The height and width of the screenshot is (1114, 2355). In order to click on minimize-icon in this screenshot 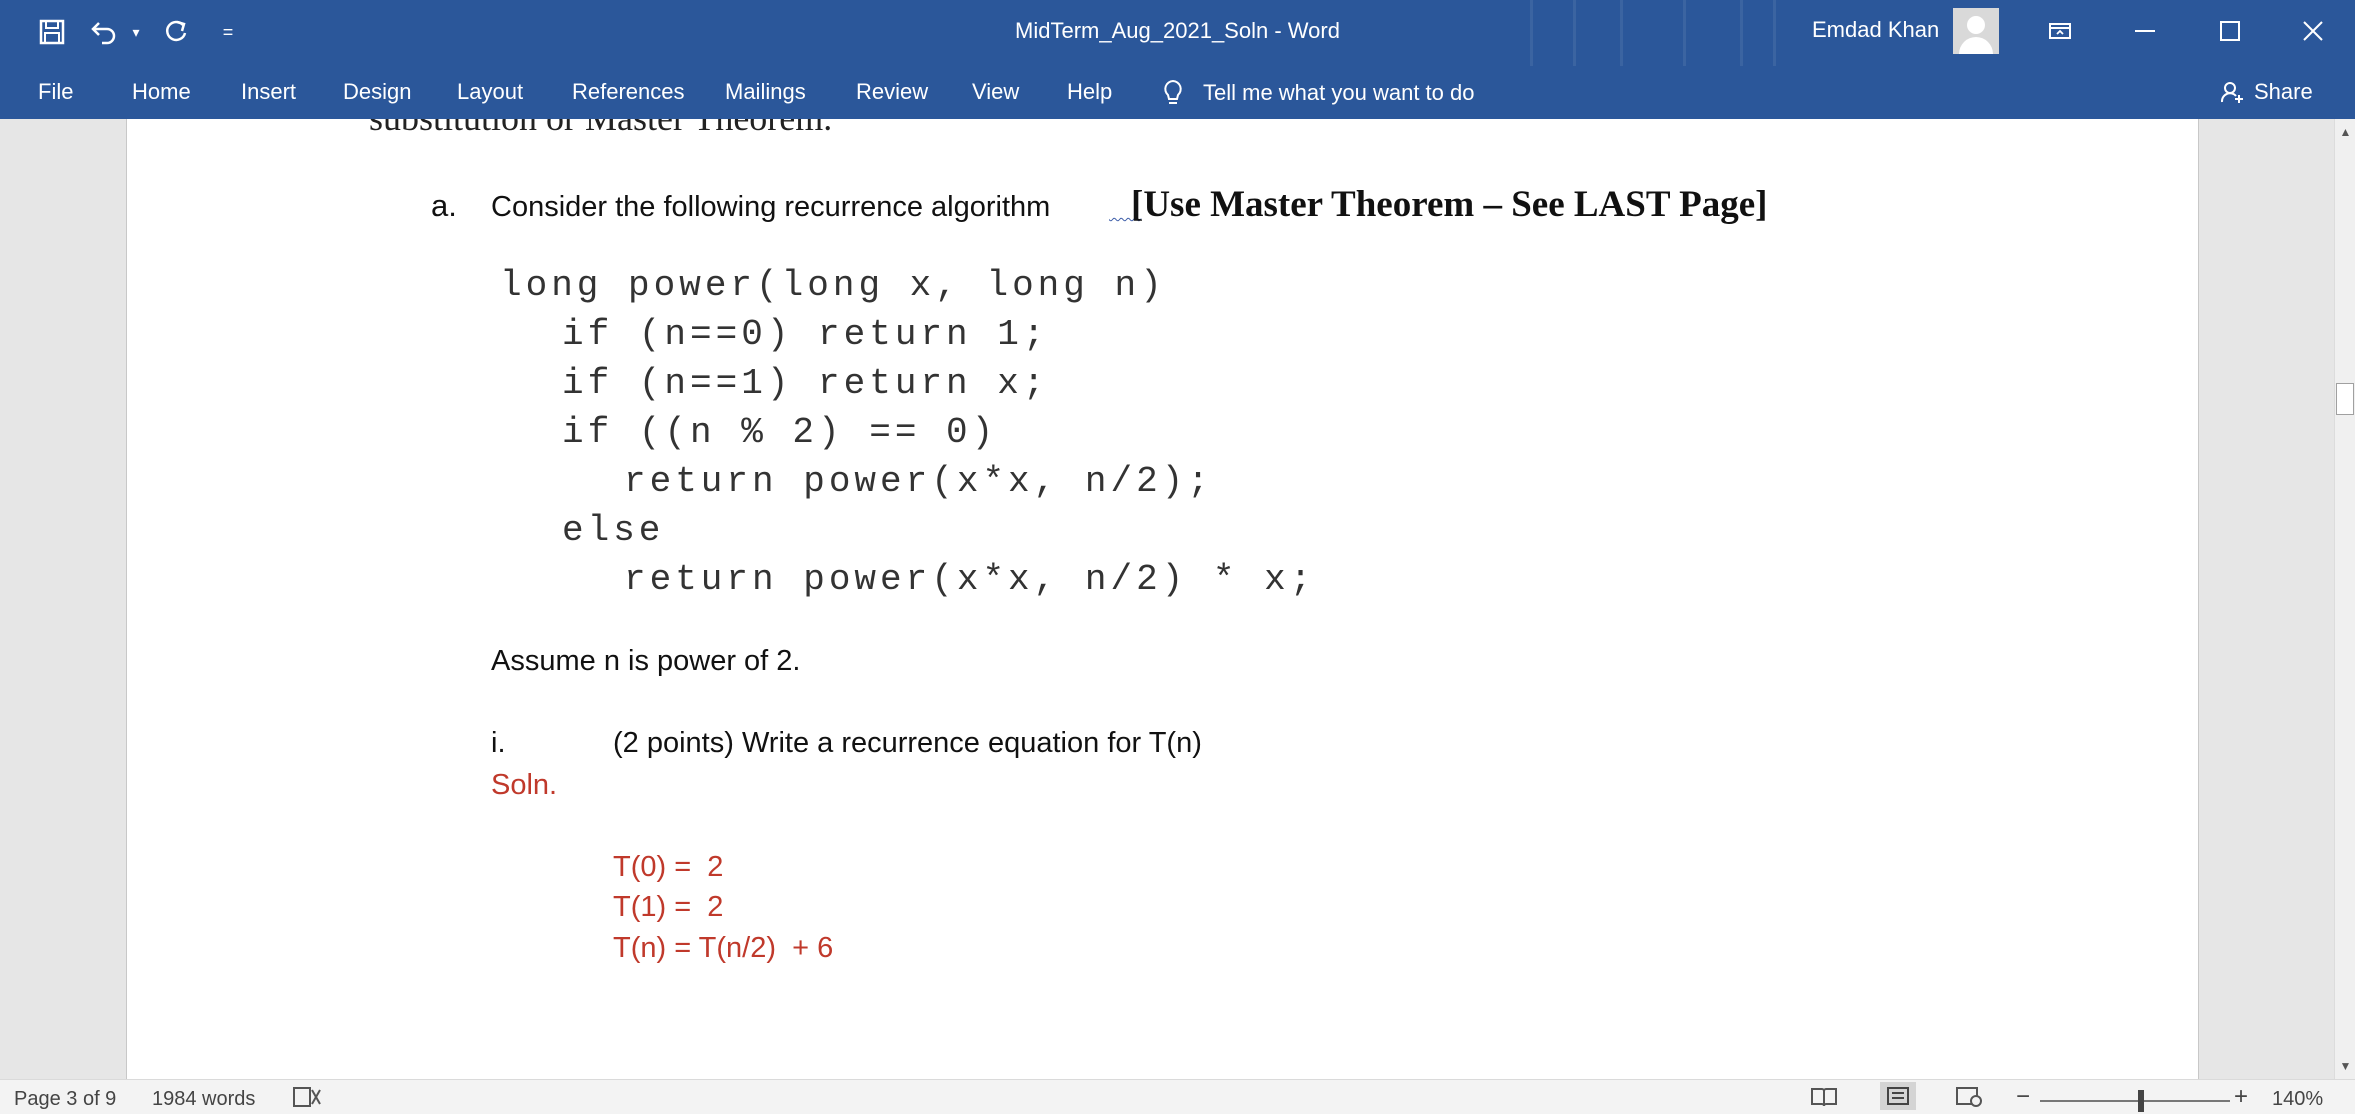, I will do `click(2145, 31)`.